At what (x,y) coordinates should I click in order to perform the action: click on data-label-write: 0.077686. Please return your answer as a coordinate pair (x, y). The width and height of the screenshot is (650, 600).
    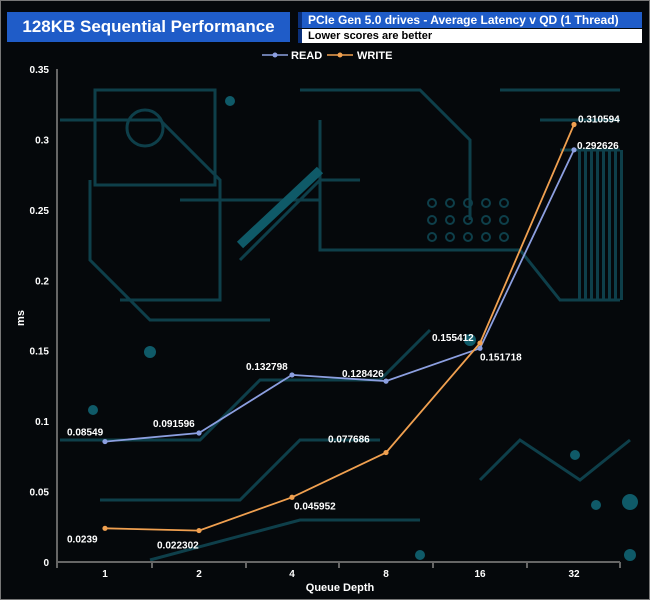
    Looking at the image, I should click on (349, 440).